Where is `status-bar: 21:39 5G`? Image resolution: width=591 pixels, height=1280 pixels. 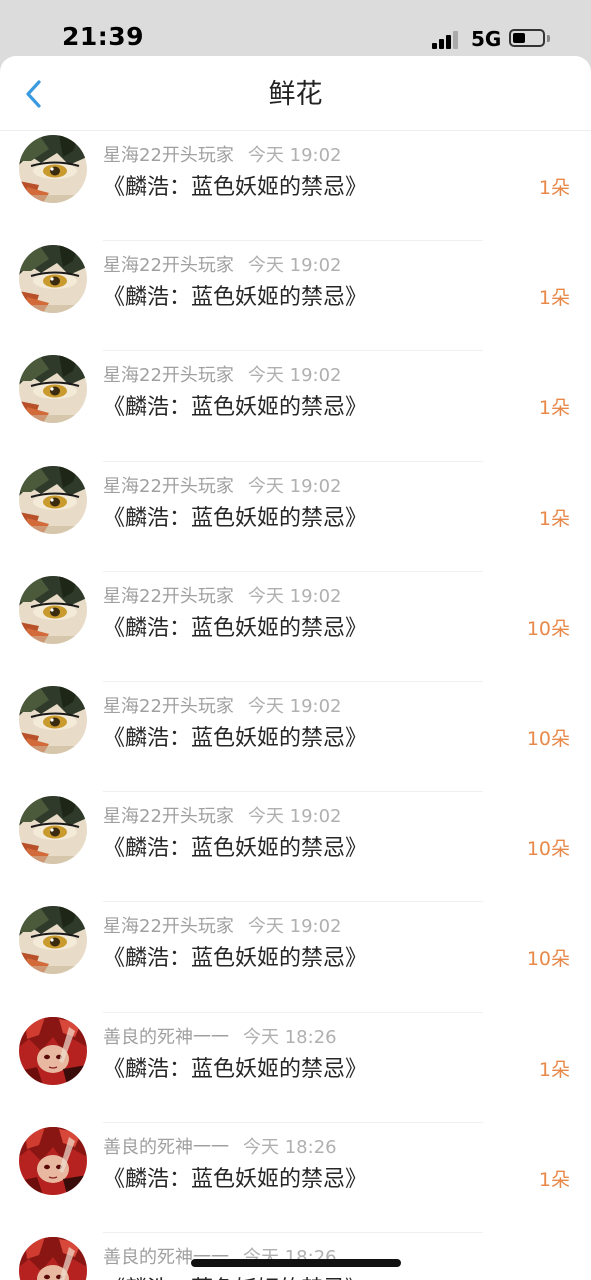
status-bar: 21:39 5G is located at coordinates (295, 28).